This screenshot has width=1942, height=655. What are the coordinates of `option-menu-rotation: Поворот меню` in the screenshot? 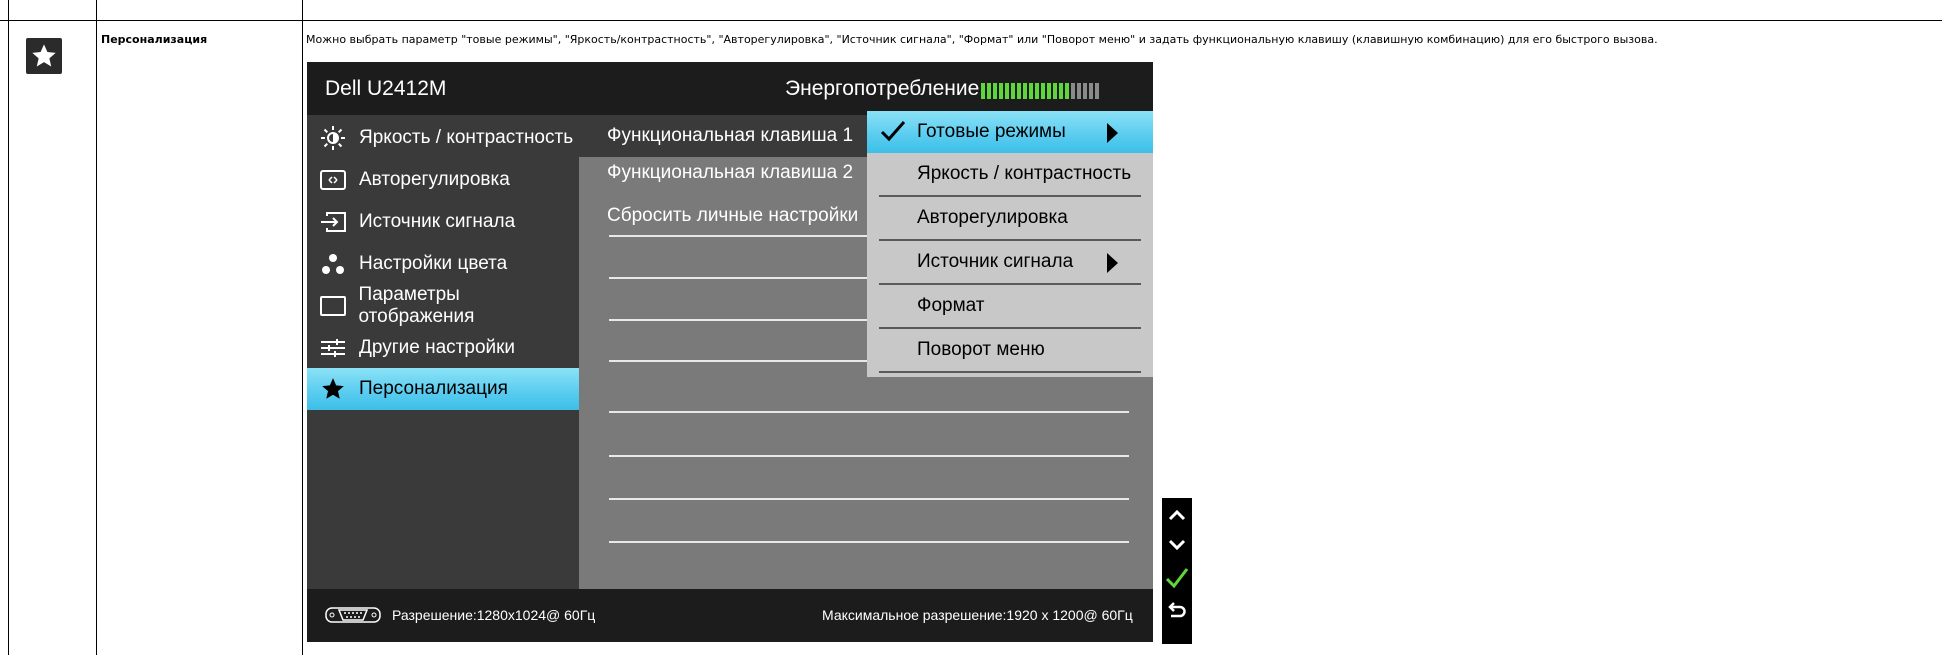 It's located at (1010, 350).